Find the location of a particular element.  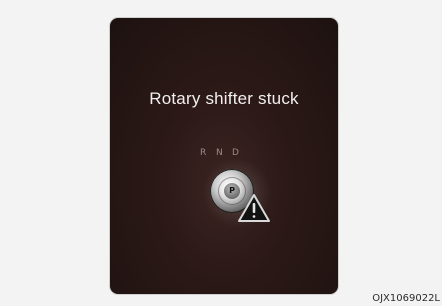

gear-label-d: D is located at coordinates (235, 153).